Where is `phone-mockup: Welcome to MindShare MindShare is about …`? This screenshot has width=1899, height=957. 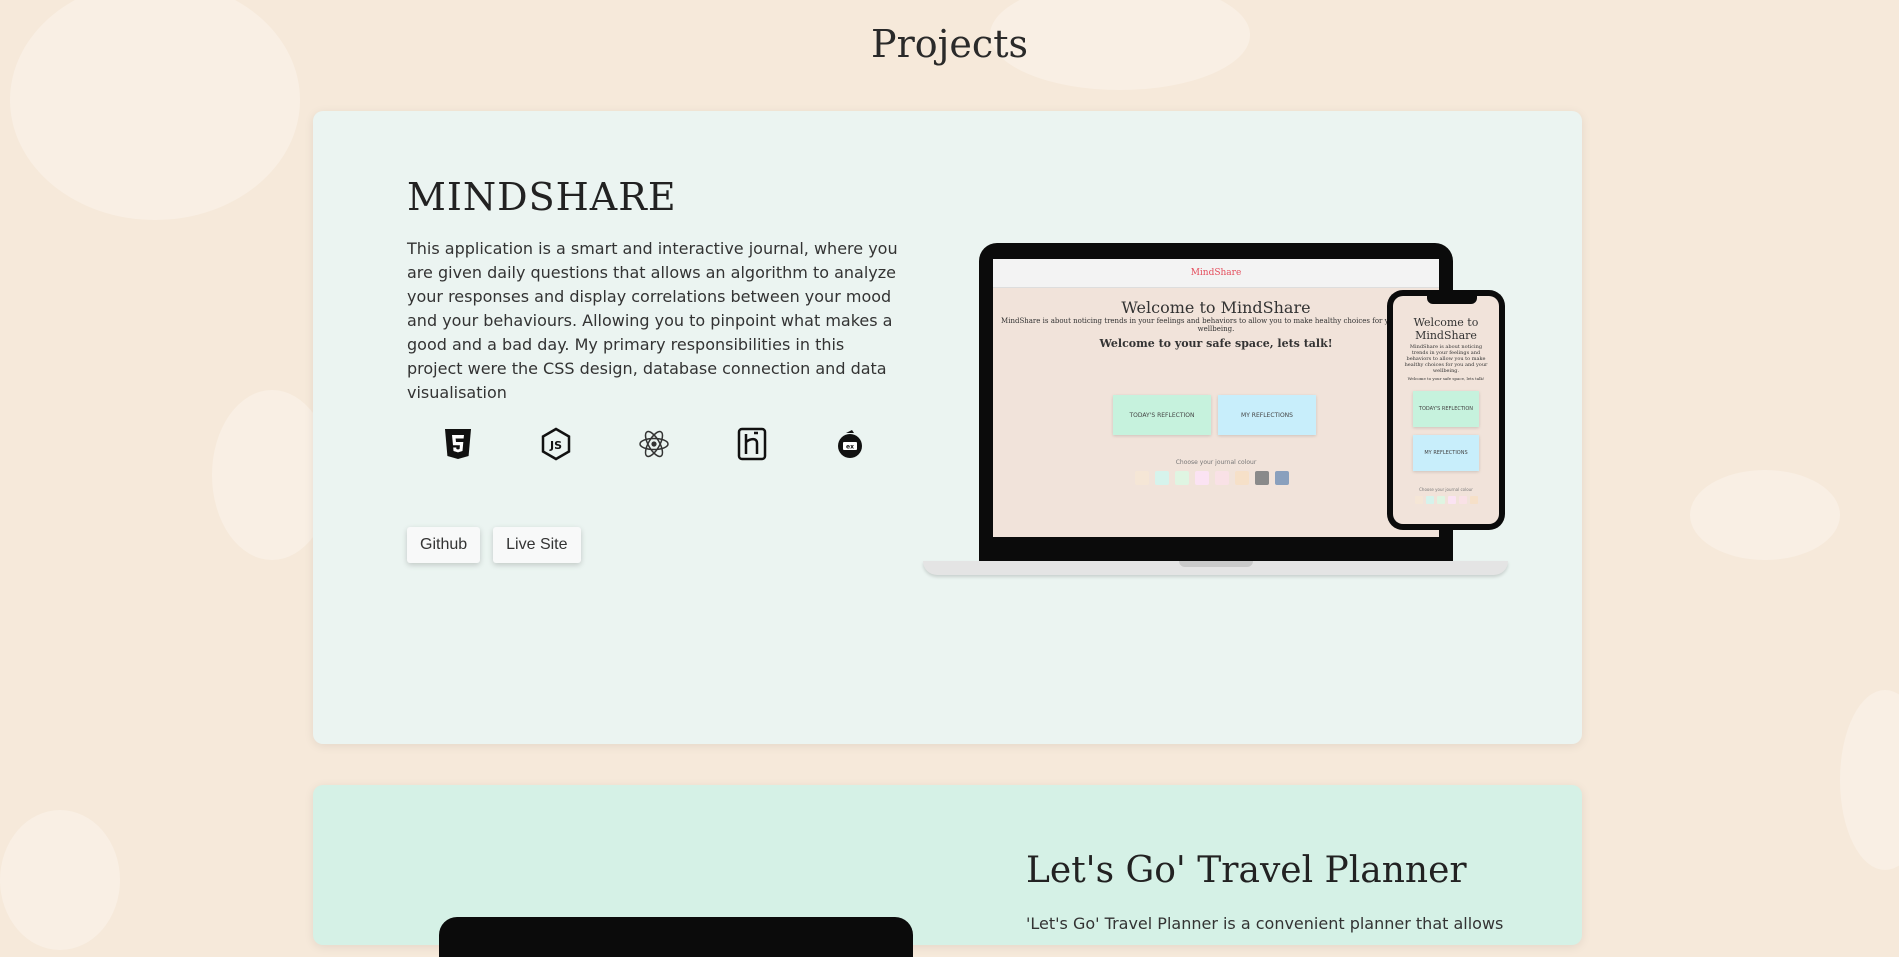 phone-mockup: Welcome to MindShare MindShare is about … is located at coordinates (1446, 410).